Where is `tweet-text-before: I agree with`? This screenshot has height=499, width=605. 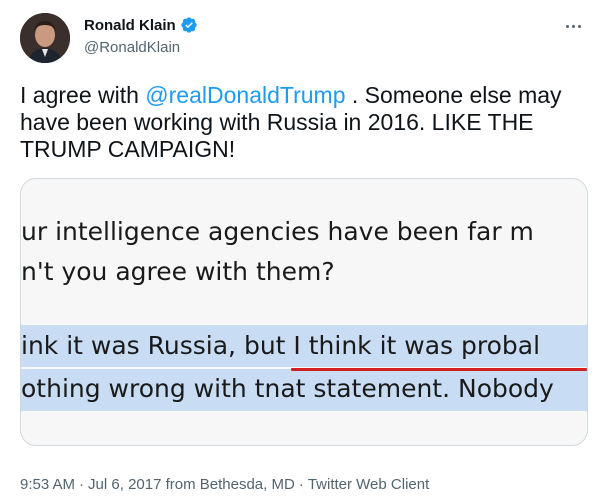 tweet-text-before: I agree with is located at coordinates (83, 95).